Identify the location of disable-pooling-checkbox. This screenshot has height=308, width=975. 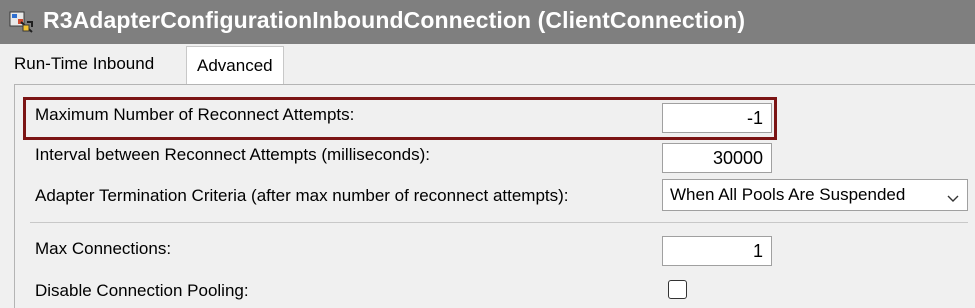
(677, 289).